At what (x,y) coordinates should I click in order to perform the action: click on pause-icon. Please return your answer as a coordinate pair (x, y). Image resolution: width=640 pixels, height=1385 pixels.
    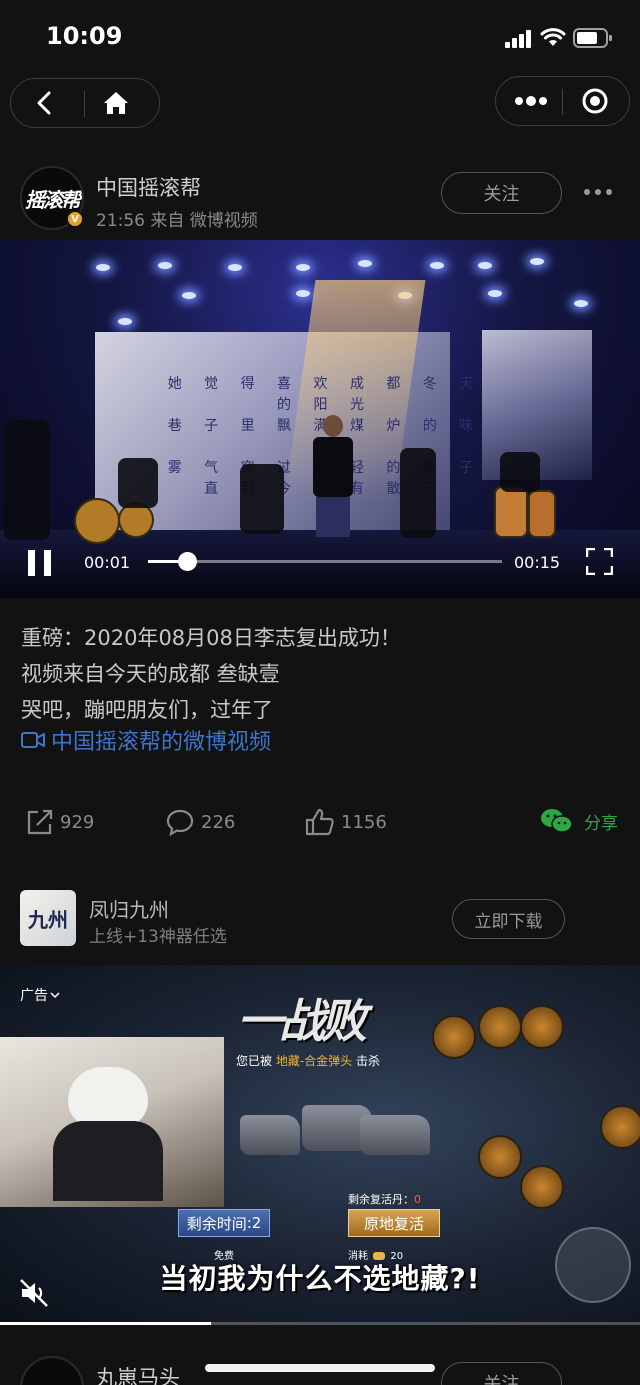
    Looking at the image, I should click on (40, 563).